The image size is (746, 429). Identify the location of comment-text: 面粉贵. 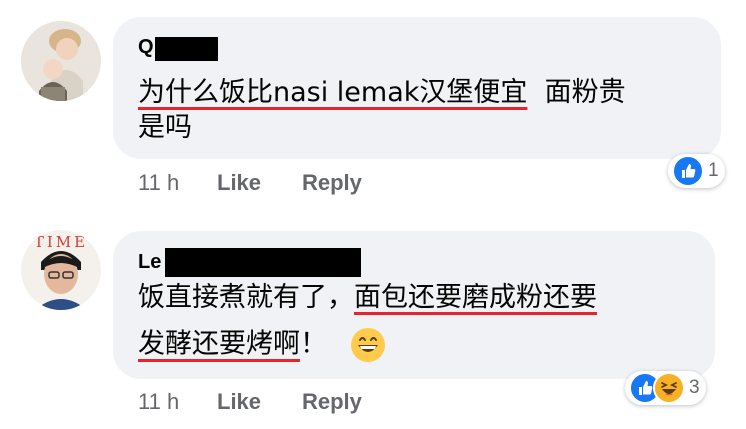
(576, 92).